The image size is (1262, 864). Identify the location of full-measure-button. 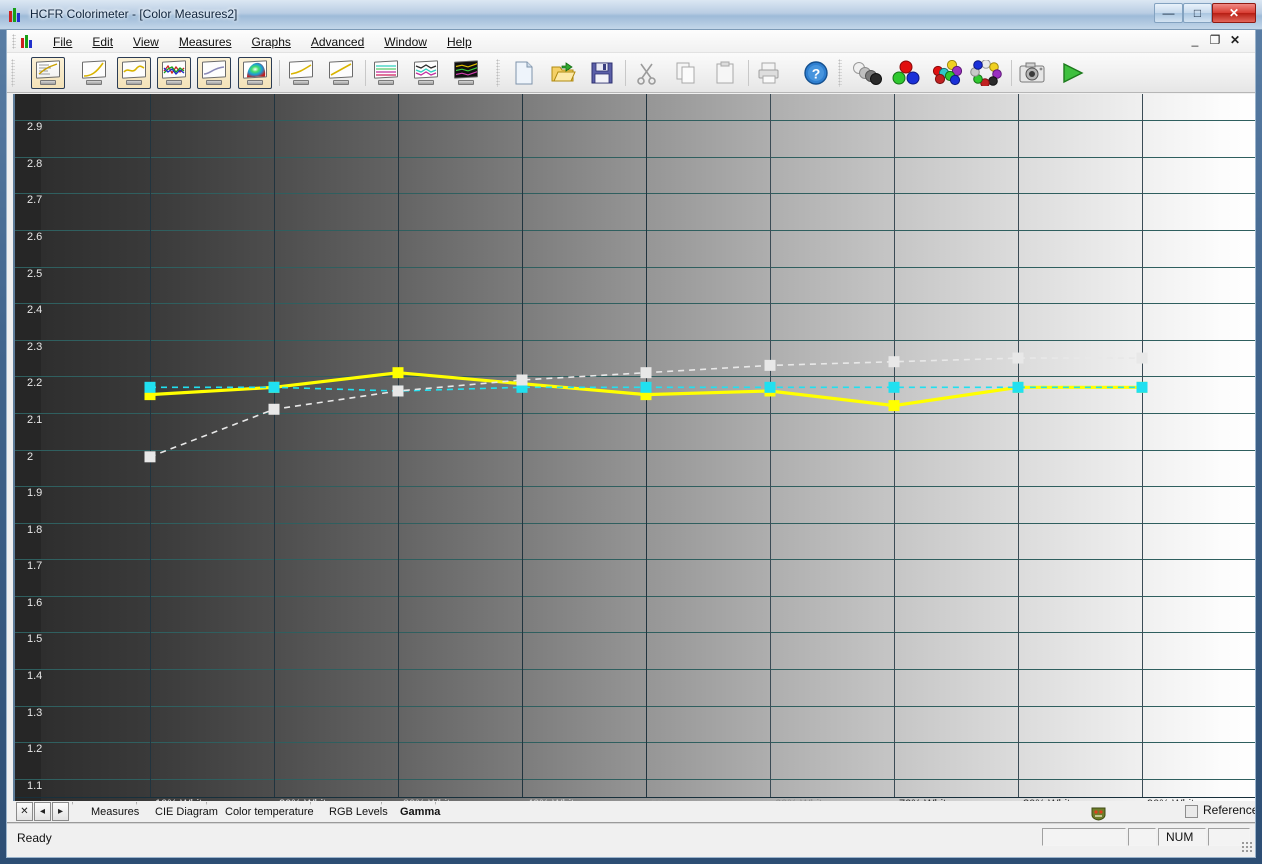
(986, 73).